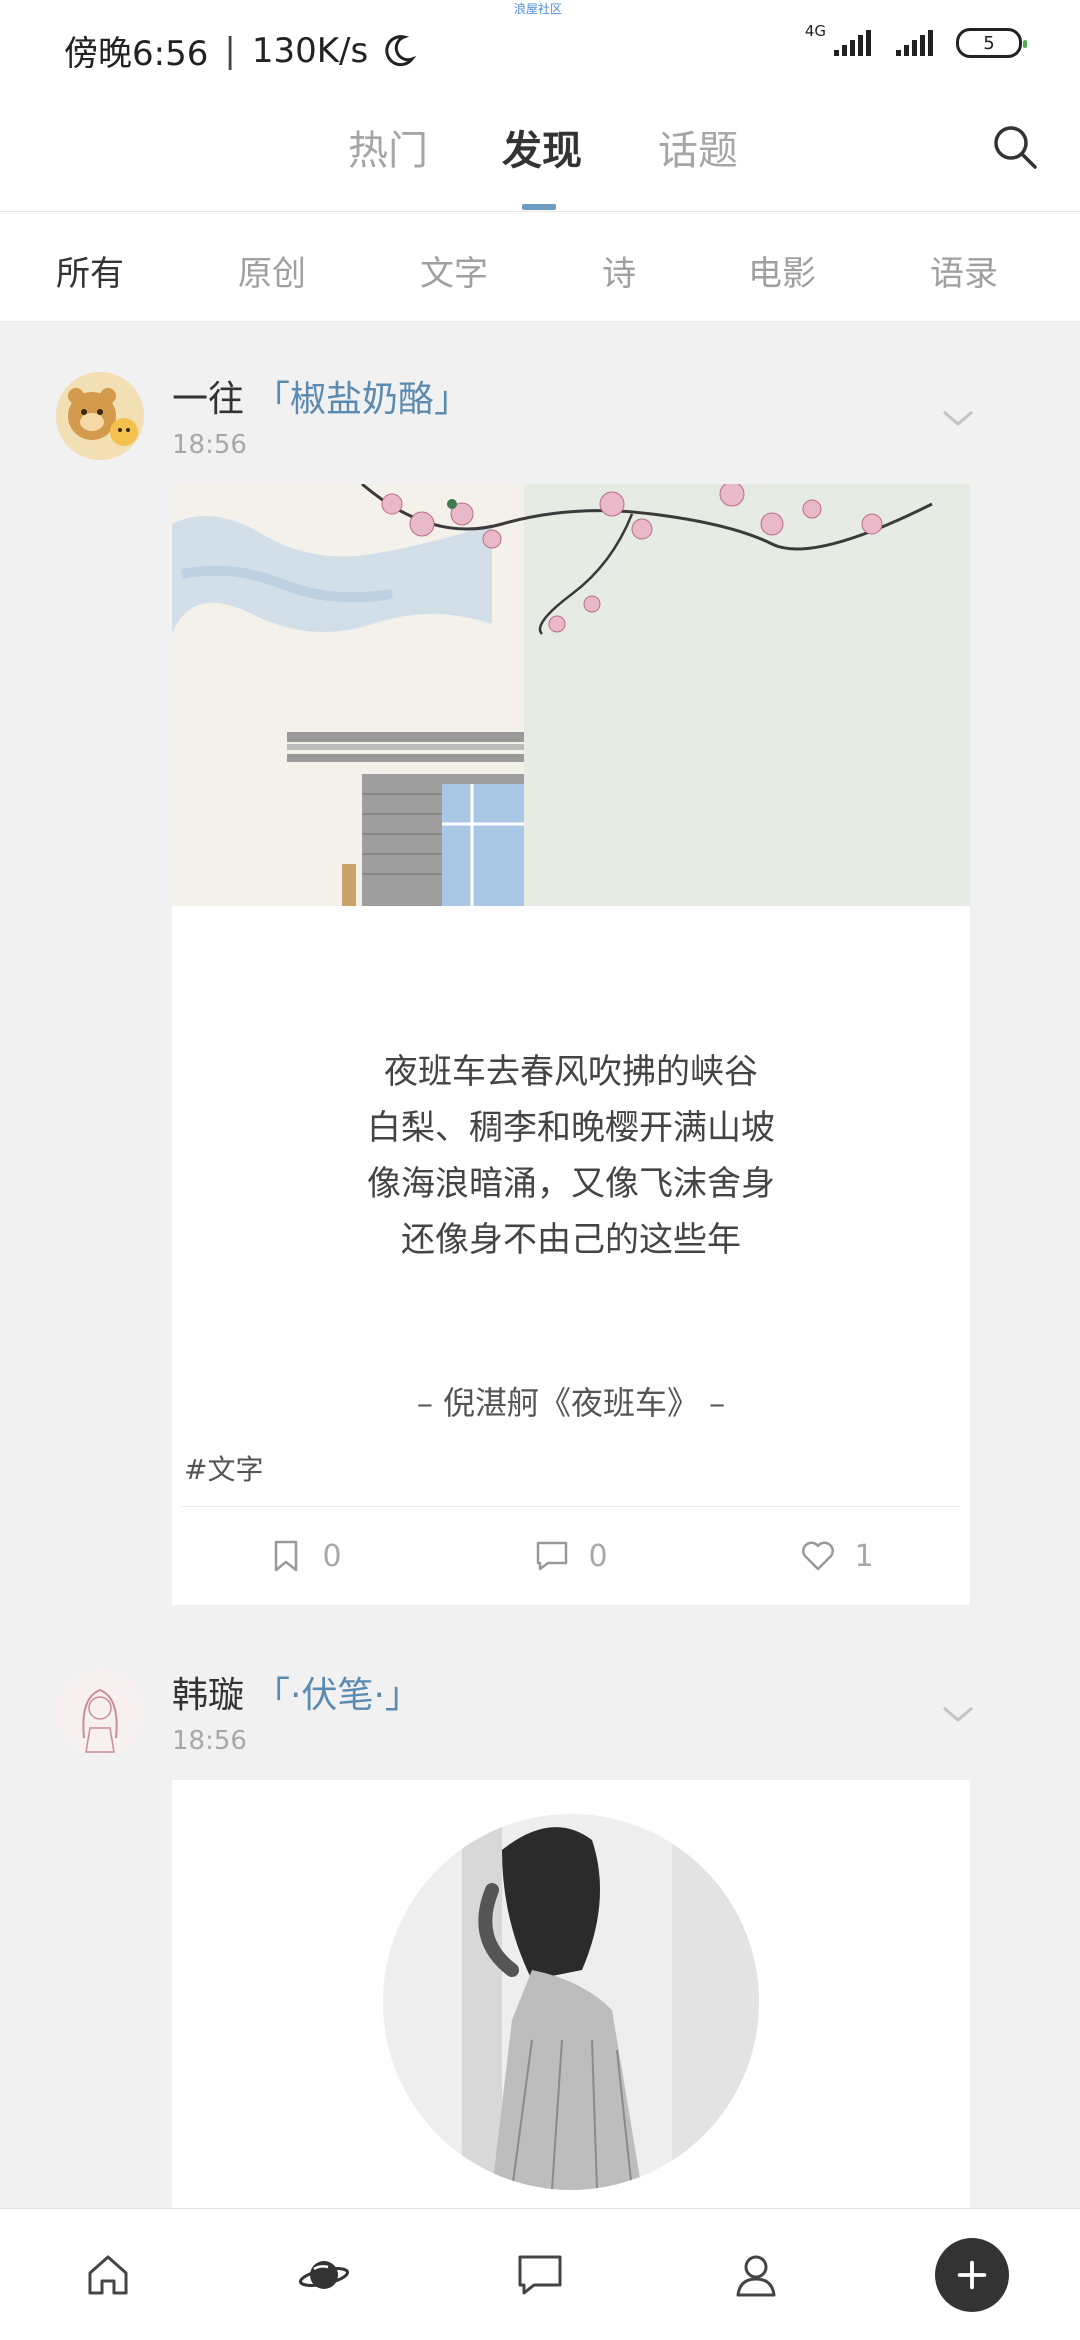 The image size is (1080, 2340). What do you see at coordinates (571, 1072) in the screenshot?
I see `quote-line: 夜班车去春风吹拂的峡谷` at bounding box center [571, 1072].